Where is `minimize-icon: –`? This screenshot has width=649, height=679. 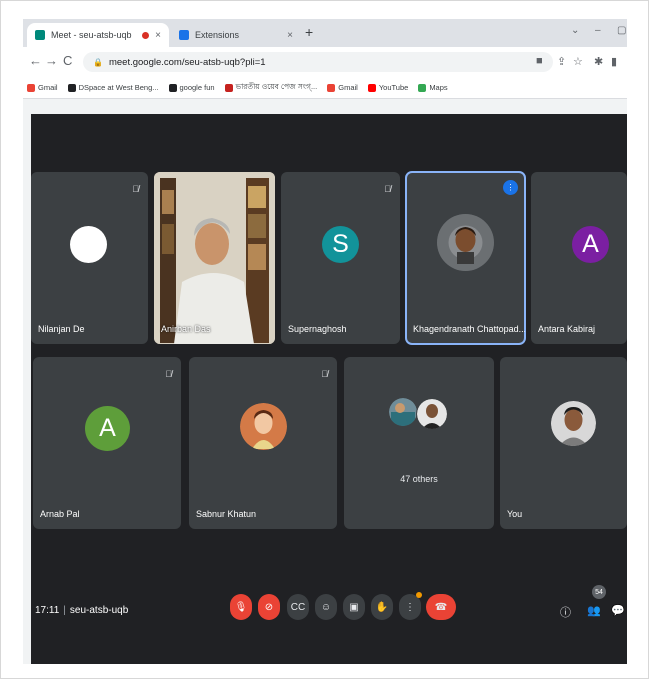
minimize-icon: – is located at coordinates (598, 30).